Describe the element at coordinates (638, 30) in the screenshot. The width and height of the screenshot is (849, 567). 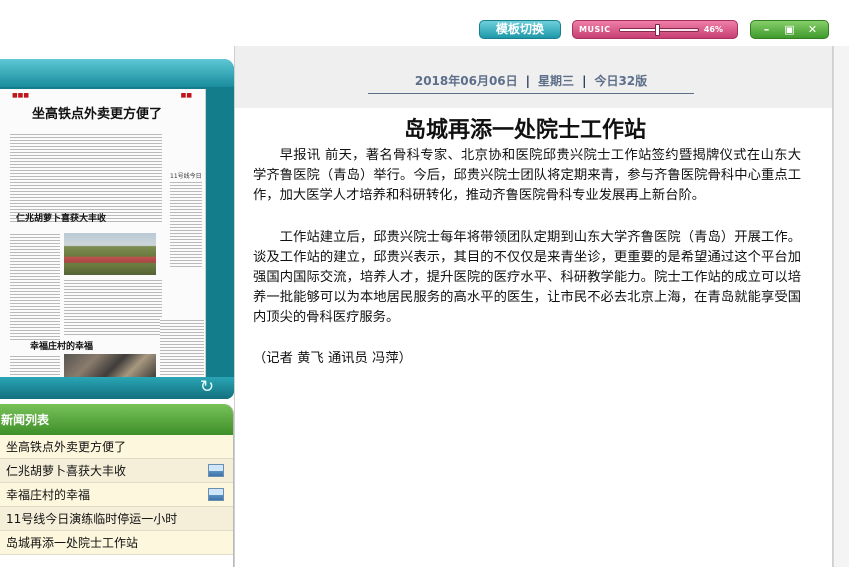
I see `music-volume-fill` at that location.